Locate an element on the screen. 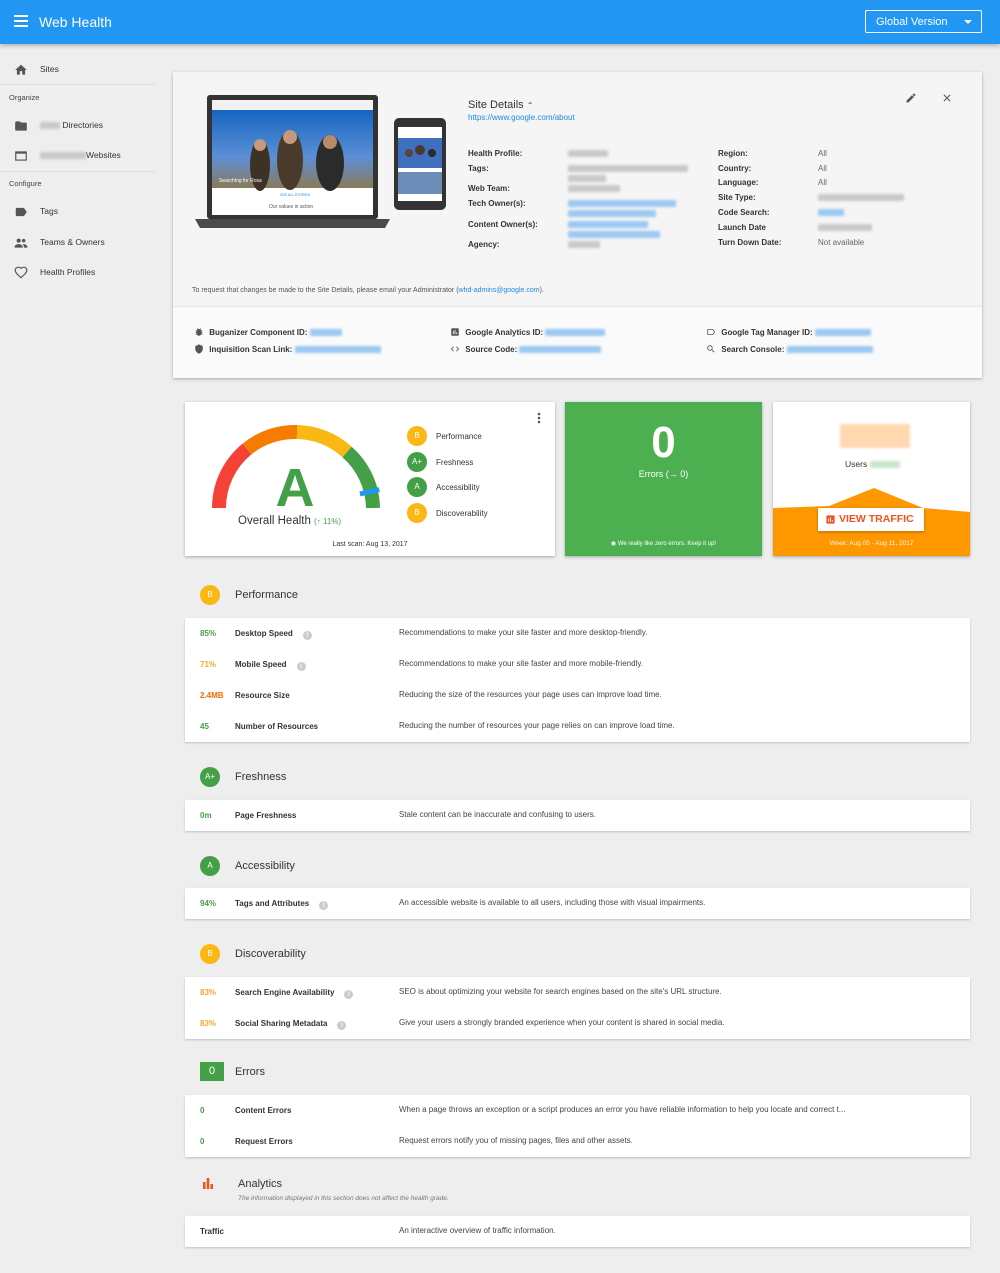 The image size is (1000, 1273). view-traffic-label: VIEW TRAFFIC is located at coordinates (876, 519).